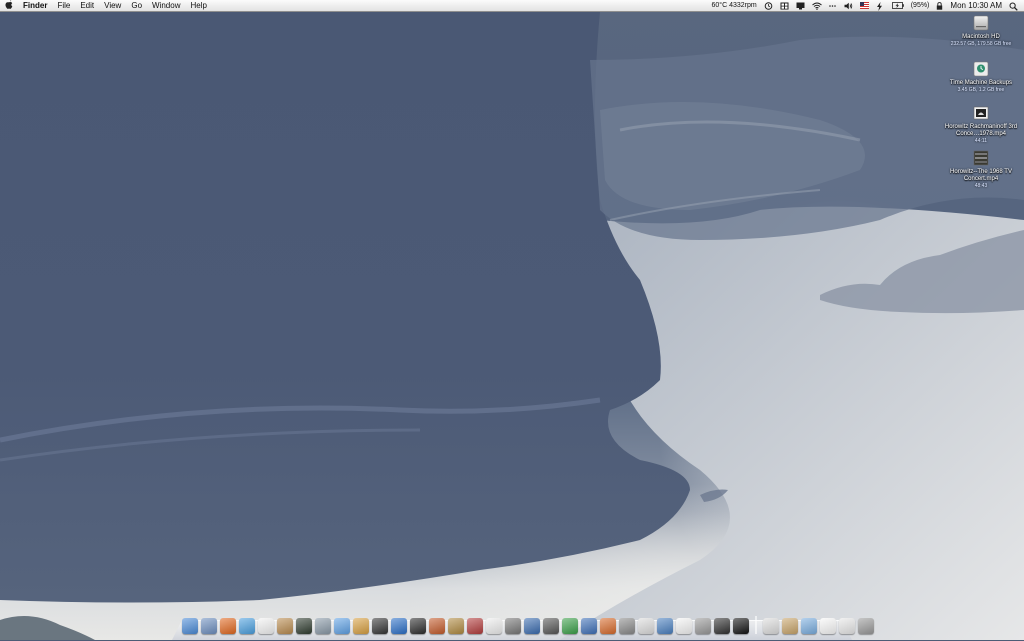 This screenshot has width=1024, height=641. Describe the element at coordinates (112, 5) in the screenshot. I see `menu-view: View` at that location.